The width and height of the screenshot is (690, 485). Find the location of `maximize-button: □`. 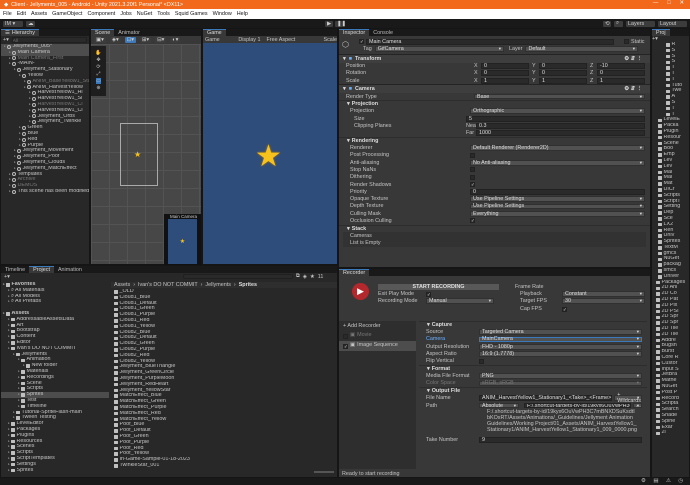

maximize-button: □ is located at coordinates (668, 3).